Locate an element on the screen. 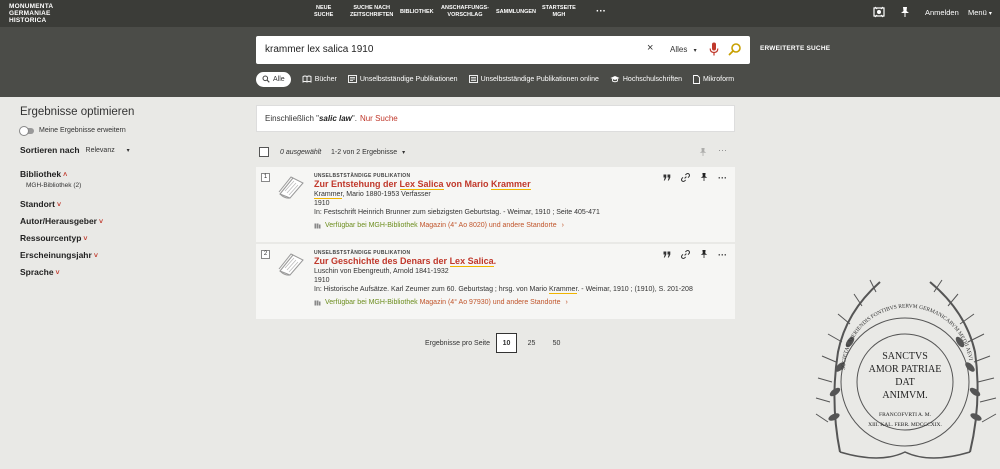 The width and height of the screenshot is (1000, 469). source-highlight: Krammer is located at coordinates (563, 290).